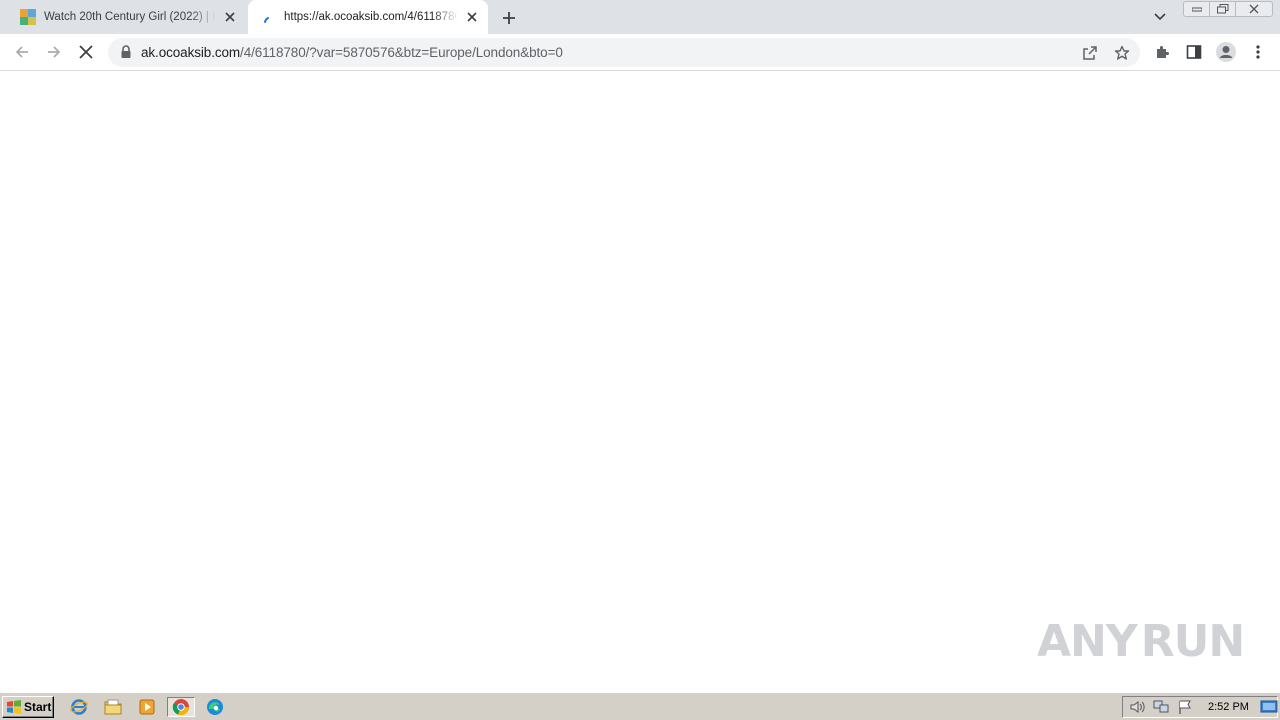  I want to click on side-panel-icon, so click(1194, 52).